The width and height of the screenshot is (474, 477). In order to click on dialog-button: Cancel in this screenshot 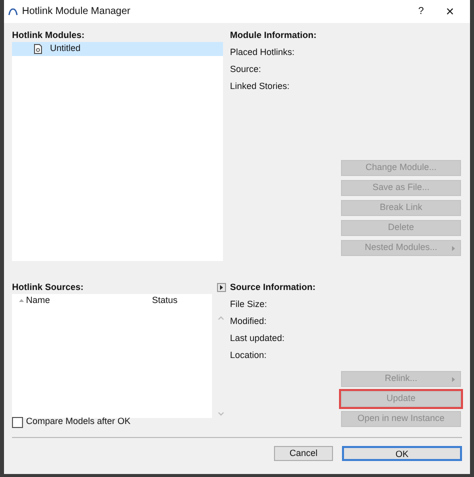, I will do `click(303, 453)`.